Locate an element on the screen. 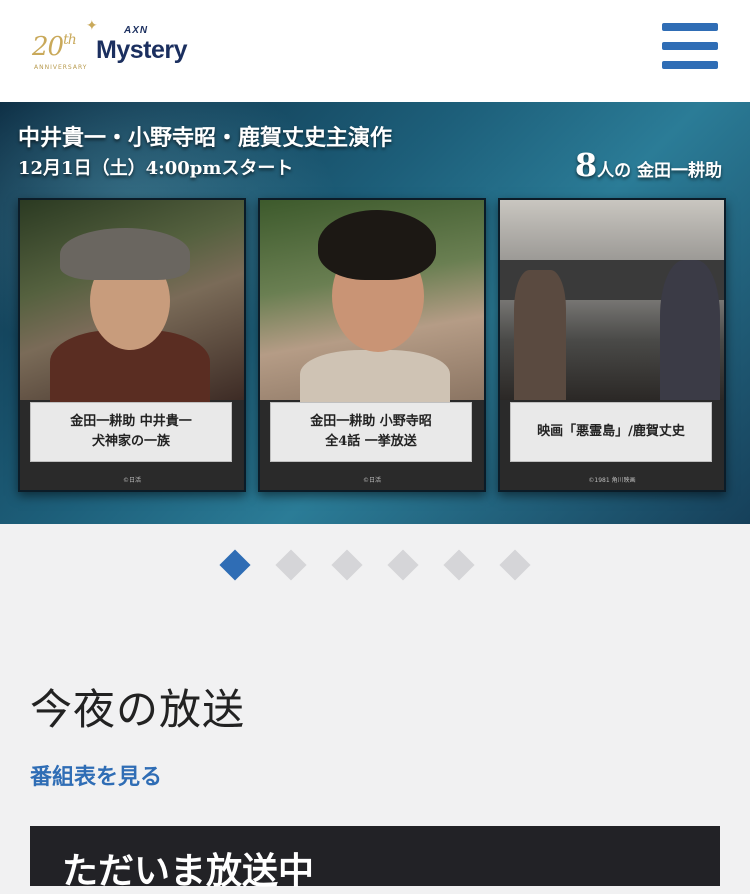 The image size is (750, 894). carousel-pagination is located at coordinates (375, 568).